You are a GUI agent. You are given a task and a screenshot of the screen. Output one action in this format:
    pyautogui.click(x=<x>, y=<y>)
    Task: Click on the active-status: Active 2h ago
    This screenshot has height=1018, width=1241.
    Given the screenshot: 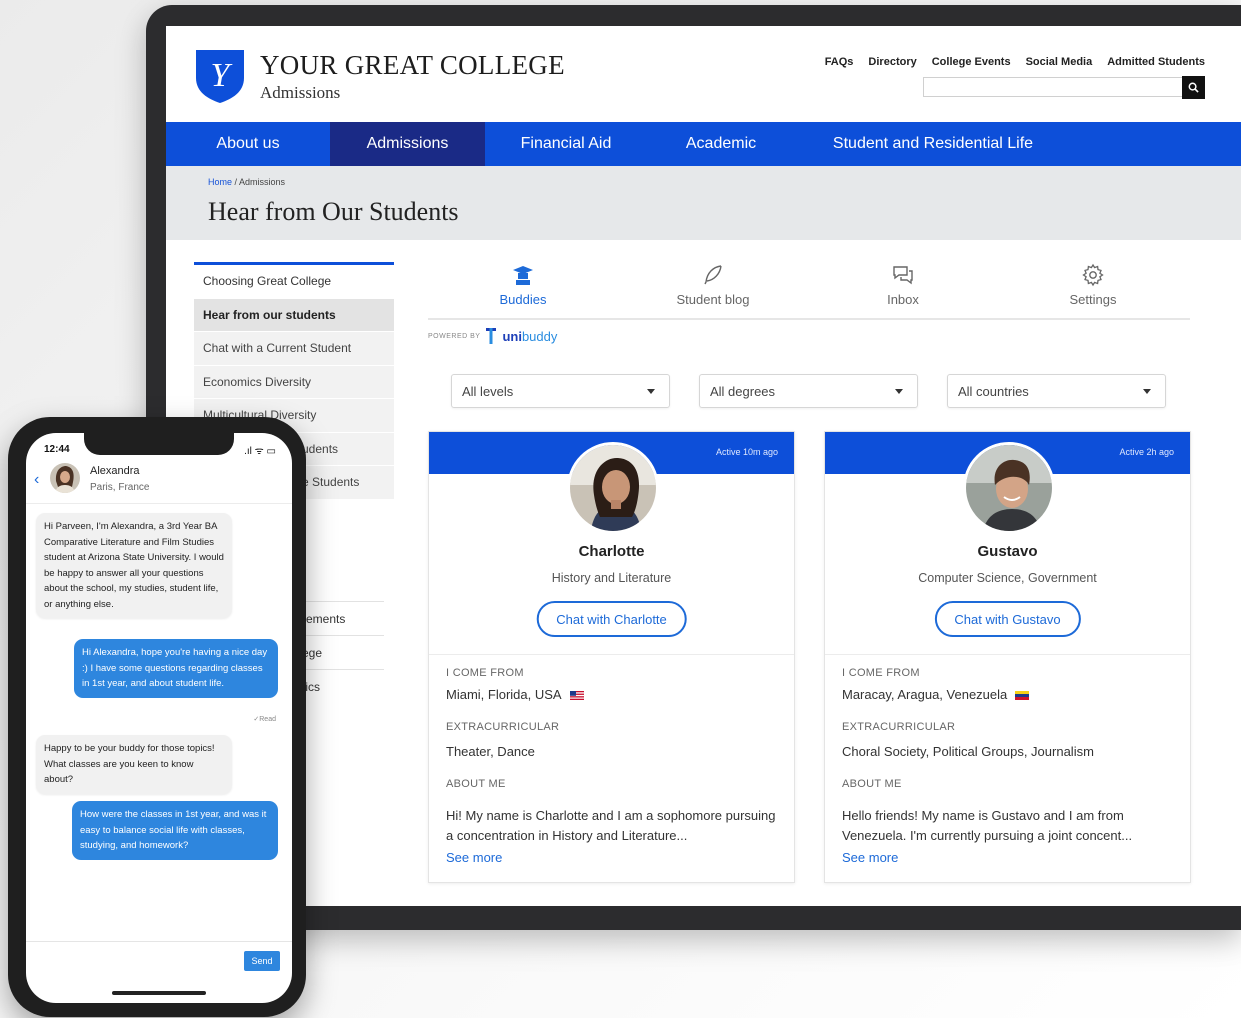 What is the action you would take?
    pyautogui.click(x=1146, y=452)
    